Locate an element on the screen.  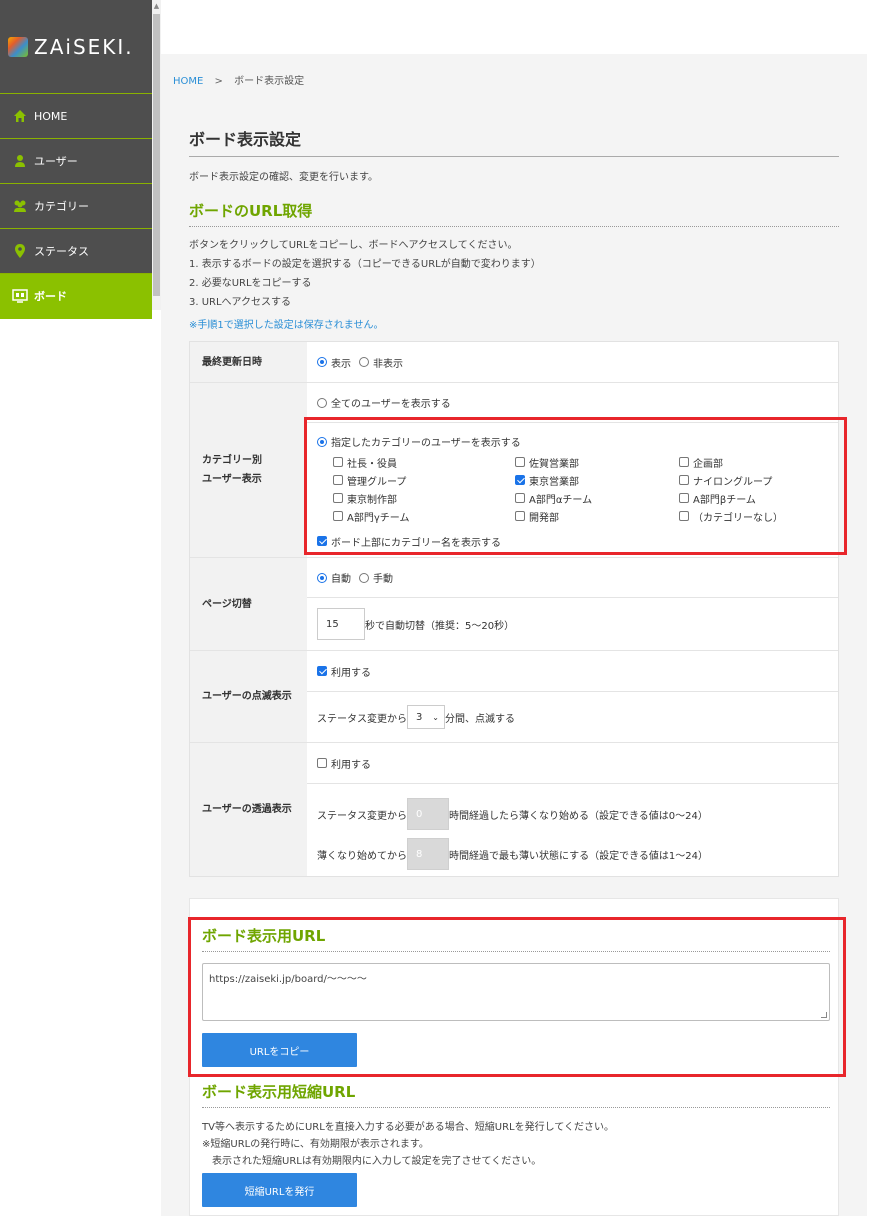
breadcrumb-current: ボード表示設定 is located at coordinates (269, 81).